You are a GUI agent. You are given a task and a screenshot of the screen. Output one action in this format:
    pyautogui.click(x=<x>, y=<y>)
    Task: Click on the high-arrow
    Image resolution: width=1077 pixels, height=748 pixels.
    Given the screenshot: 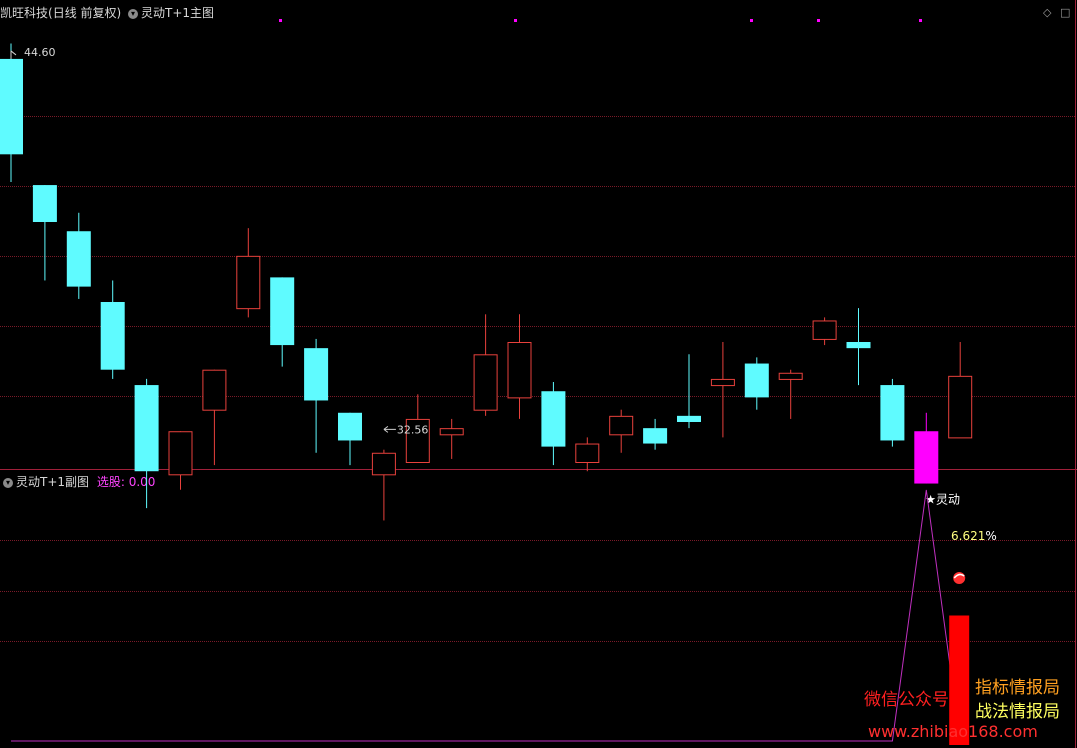 What is the action you would take?
    pyautogui.click(x=13, y=54)
    